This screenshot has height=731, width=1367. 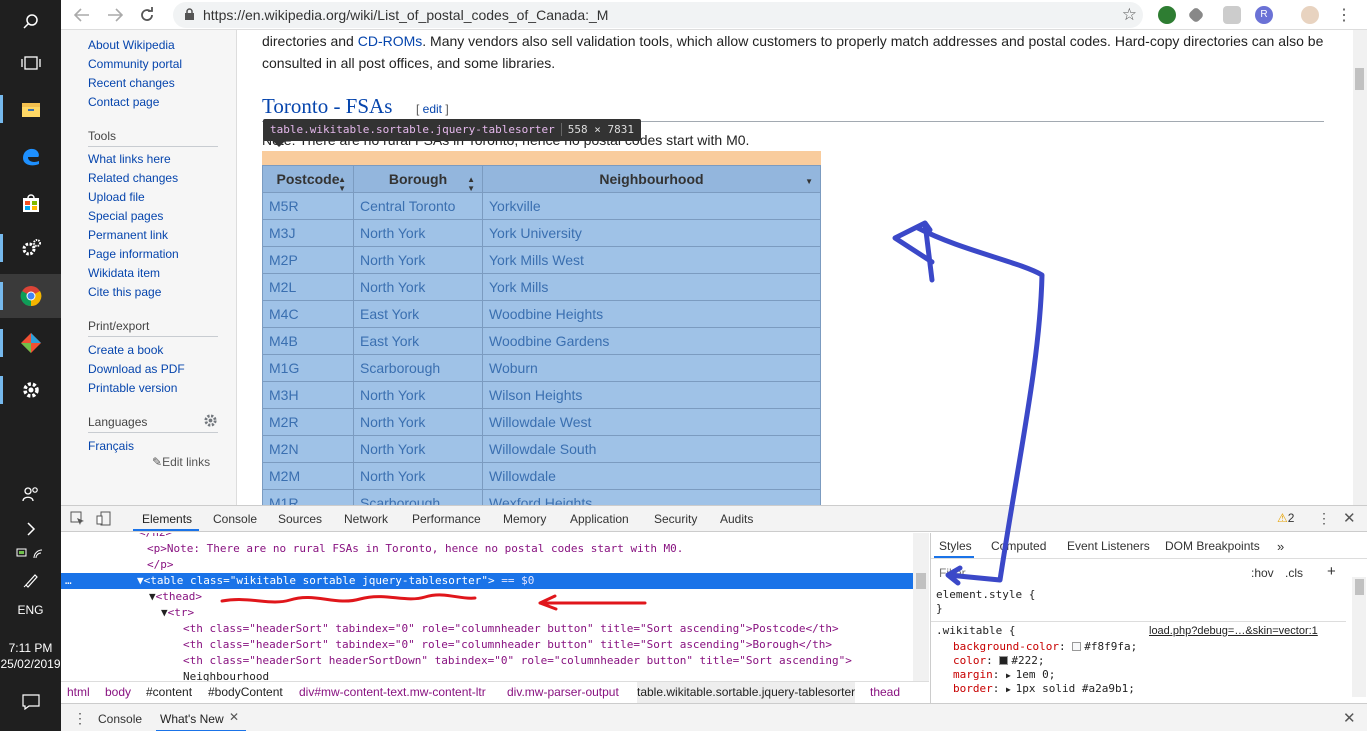 What do you see at coordinates (308, 179) in the screenshot?
I see `header-postcode: Postcode ▲ ▼` at bounding box center [308, 179].